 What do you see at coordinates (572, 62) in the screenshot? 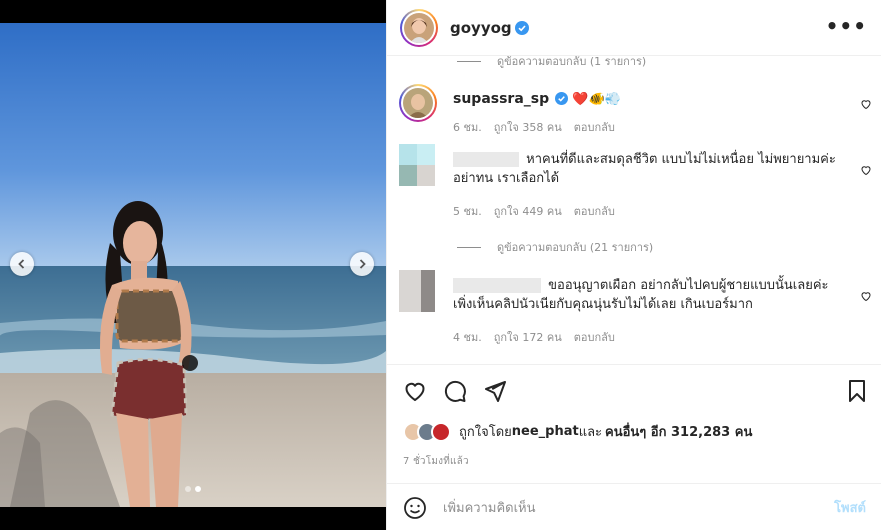
I see `view-replies-label: ดูข้อความตอบกลับ (1 รายการ)` at bounding box center [572, 62].